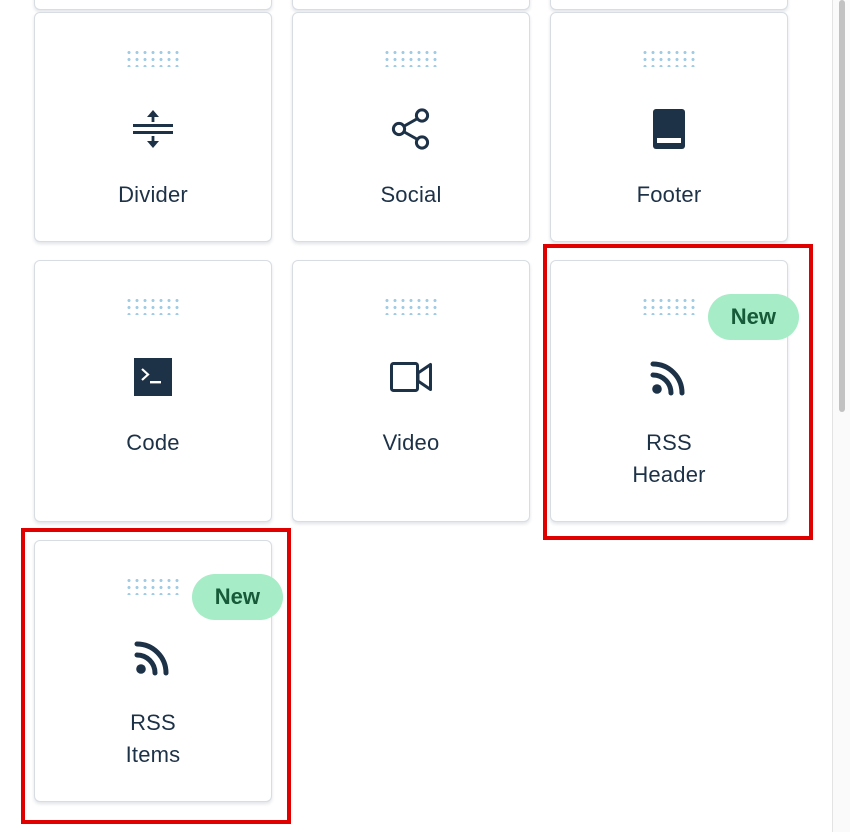  I want to click on block-card-video: Video, so click(411, 391).